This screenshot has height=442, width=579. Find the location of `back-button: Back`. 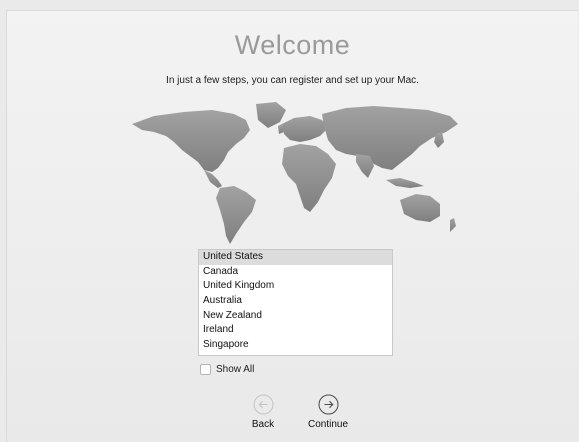

back-button: Back is located at coordinates (263, 412).